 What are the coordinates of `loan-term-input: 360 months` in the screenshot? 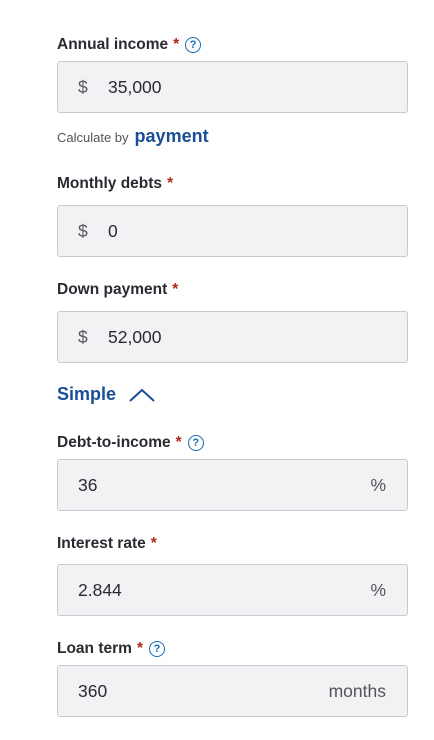 It's located at (232, 691).